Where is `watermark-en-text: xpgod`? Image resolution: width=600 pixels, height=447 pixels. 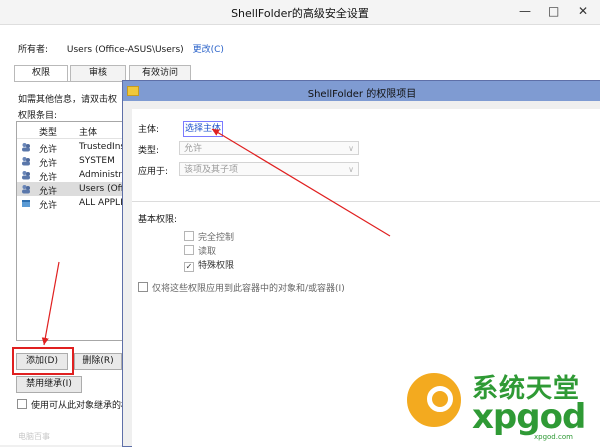 watermark-en-text: xpgod is located at coordinates (529, 417).